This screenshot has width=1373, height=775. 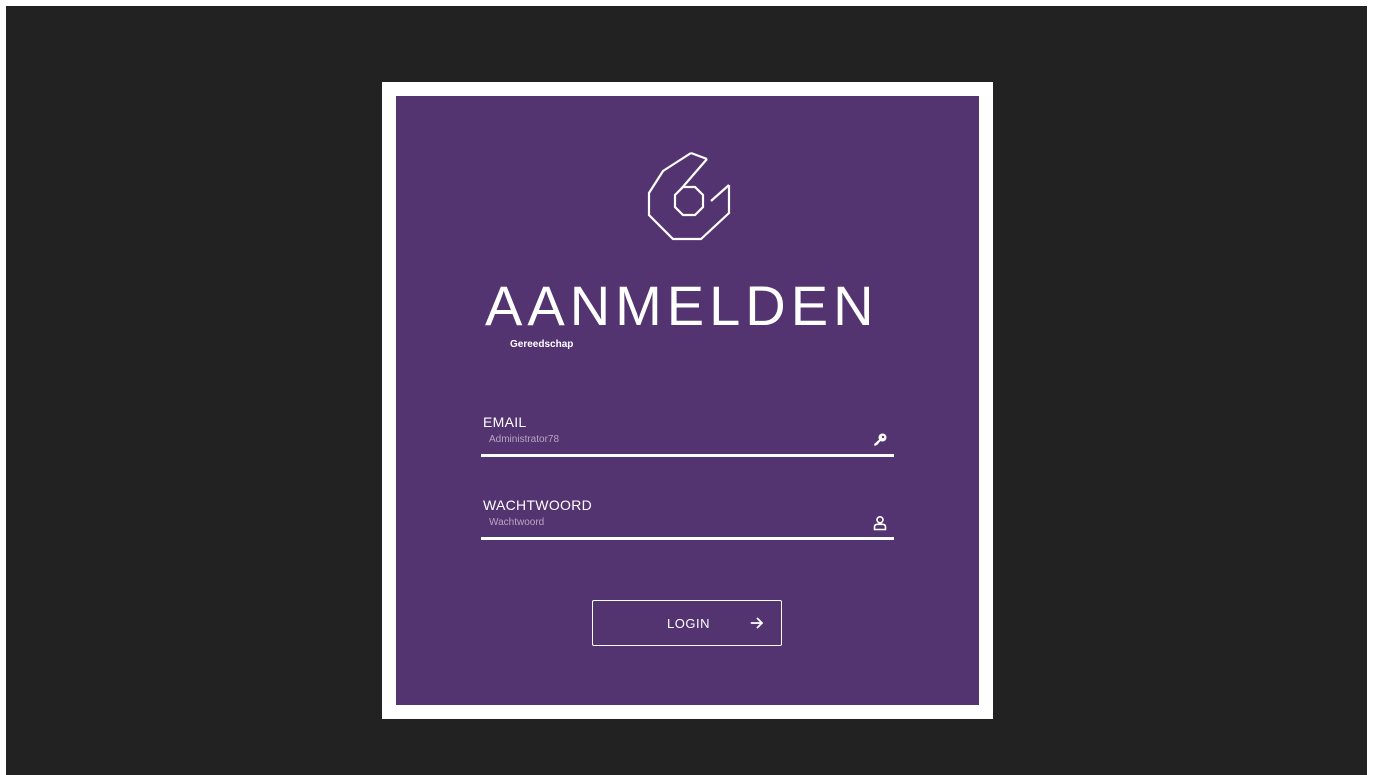 I want to click on email-field-row, so click(x=687, y=444).